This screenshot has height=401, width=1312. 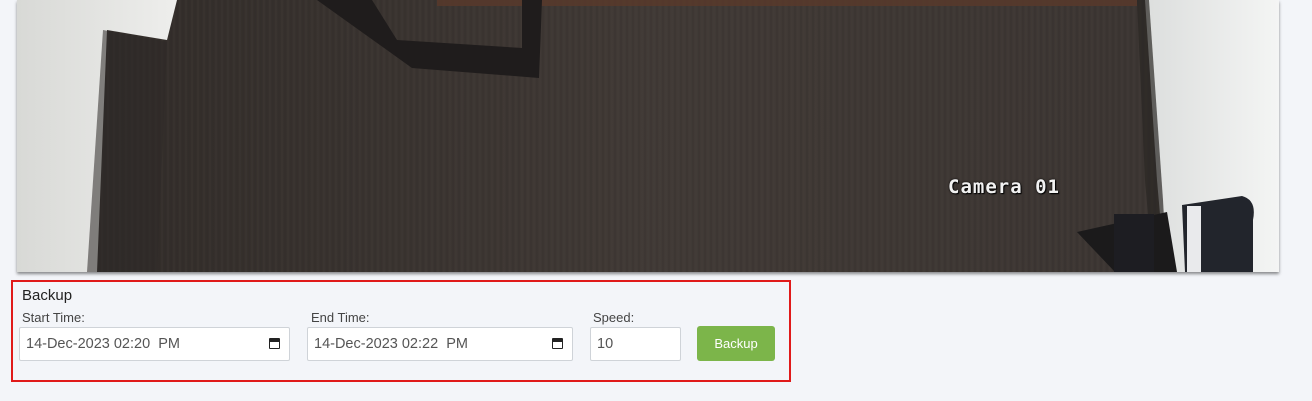 What do you see at coordinates (605, 344) in the screenshot?
I see `speed-value: 10` at bounding box center [605, 344].